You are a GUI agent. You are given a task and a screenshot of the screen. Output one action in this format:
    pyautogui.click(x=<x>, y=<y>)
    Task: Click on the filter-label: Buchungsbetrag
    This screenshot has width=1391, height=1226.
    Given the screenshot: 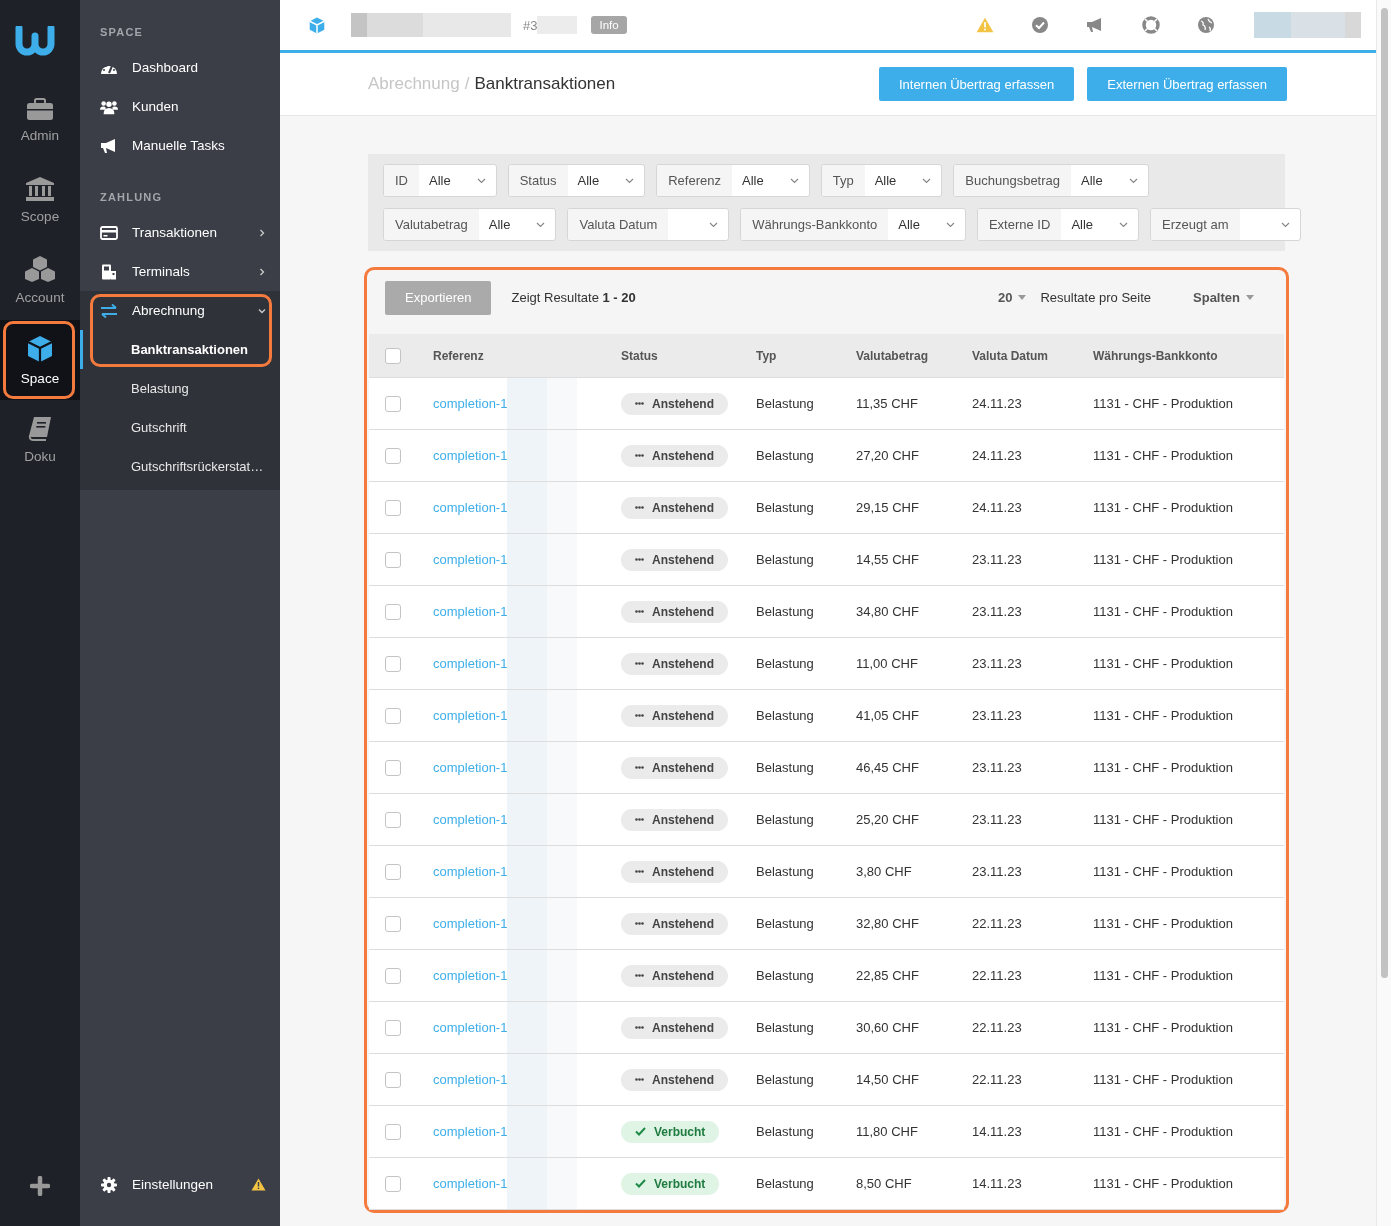 What is the action you would take?
    pyautogui.click(x=1012, y=180)
    